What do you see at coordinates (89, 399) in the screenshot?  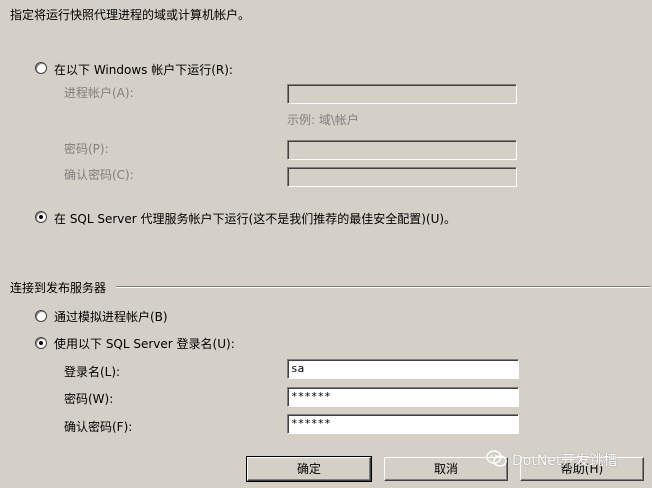 I see `publisher-password-label: 密码(W):` at bounding box center [89, 399].